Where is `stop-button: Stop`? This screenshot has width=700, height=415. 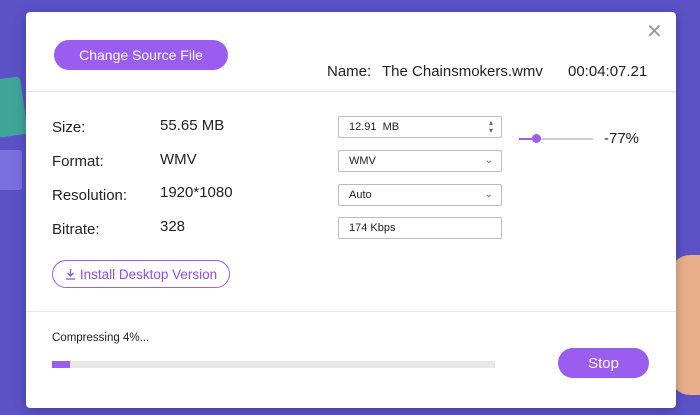
stop-button: Stop is located at coordinates (603, 363).